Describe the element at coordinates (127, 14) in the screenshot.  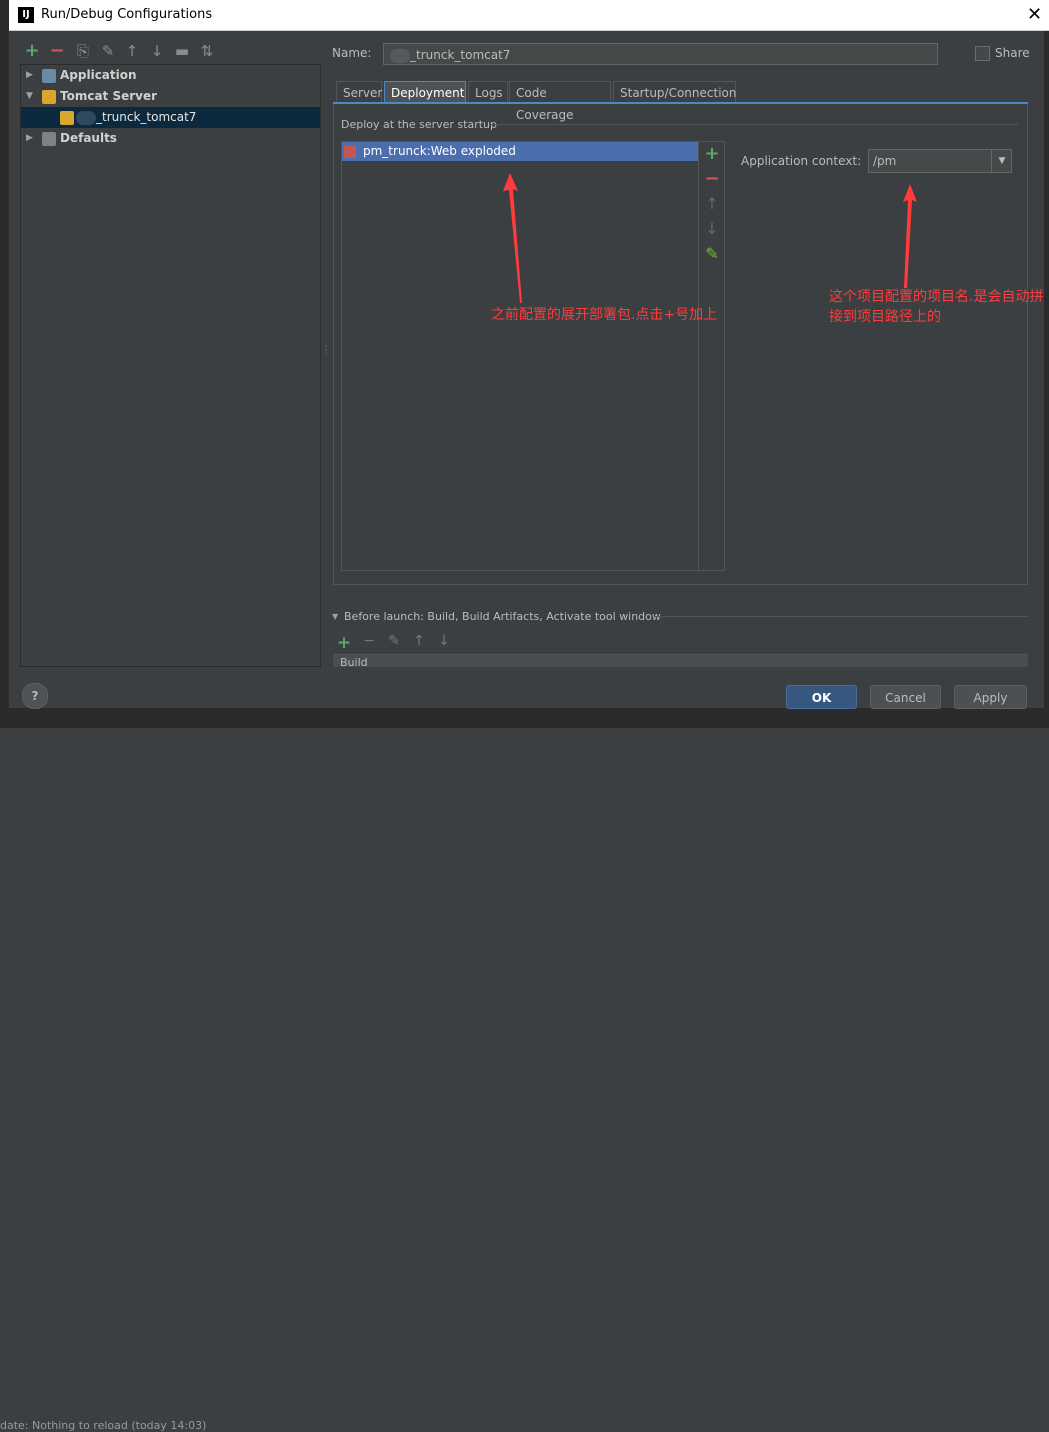
I see `window-title: Run/Debug Configurations` at that location.